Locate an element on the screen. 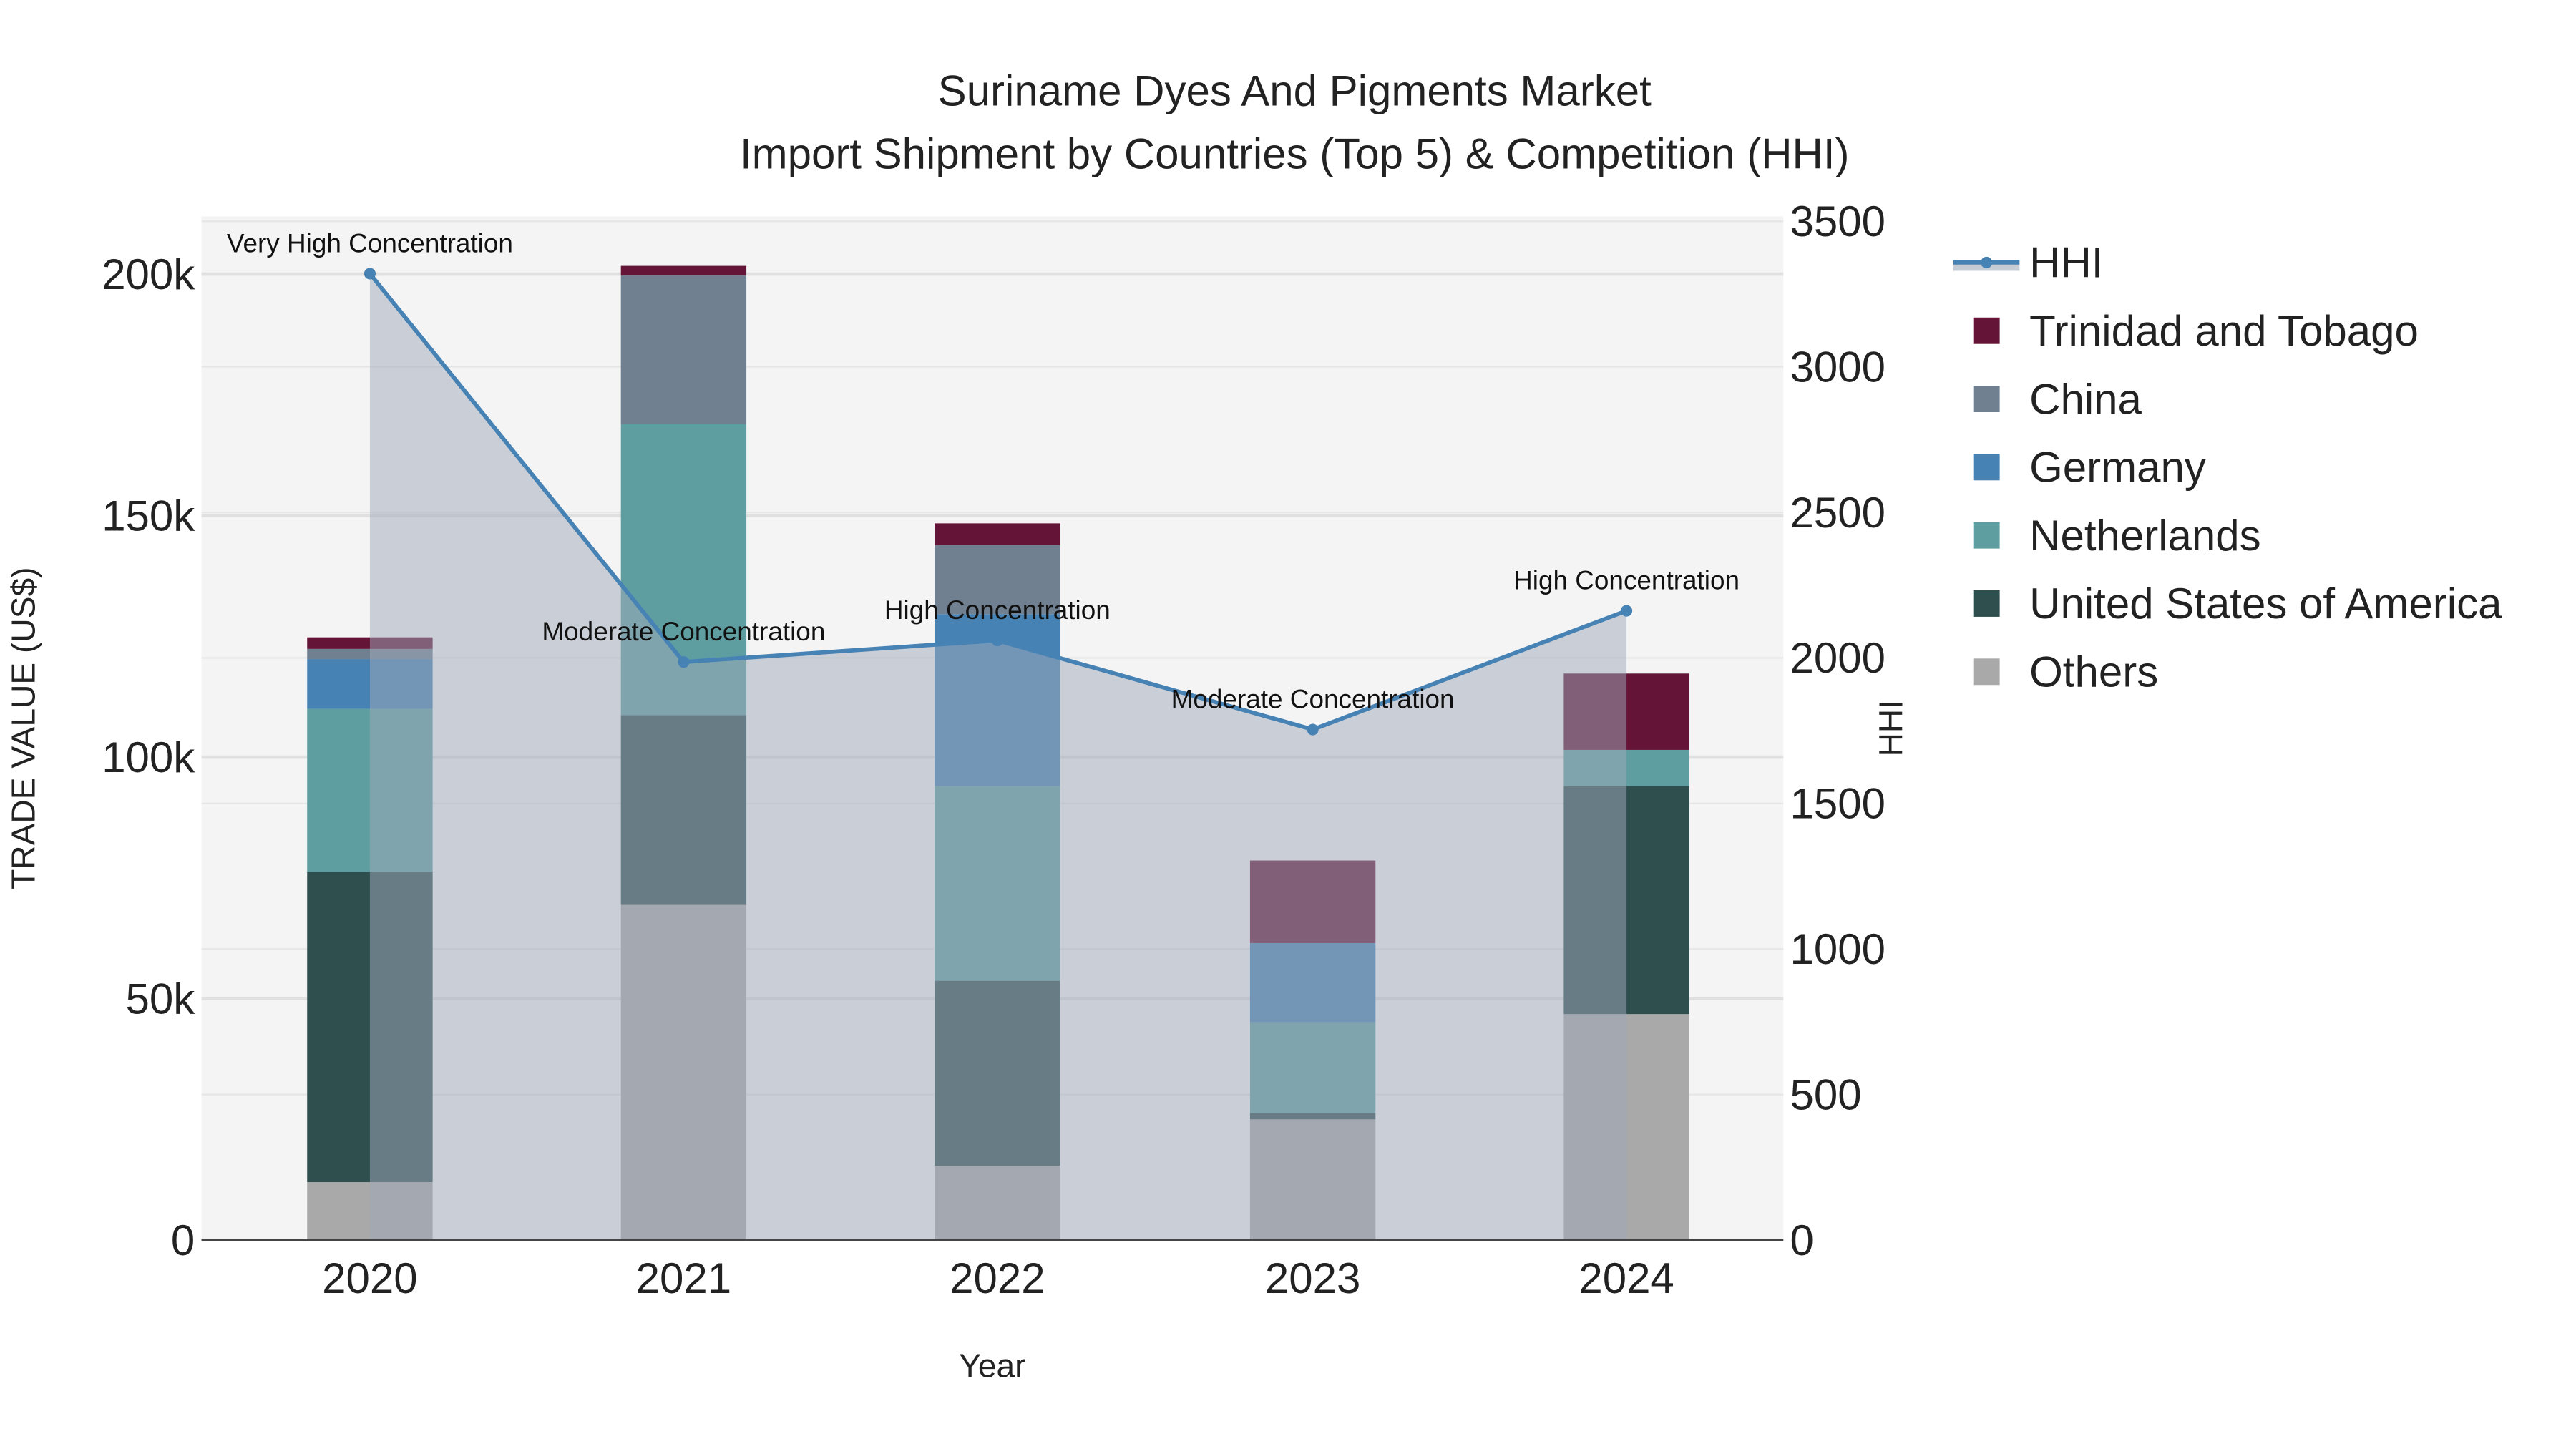 This screenshot has width=2576, height=1449. legend-label: Netherlands is located at coordinates (2145, 536).